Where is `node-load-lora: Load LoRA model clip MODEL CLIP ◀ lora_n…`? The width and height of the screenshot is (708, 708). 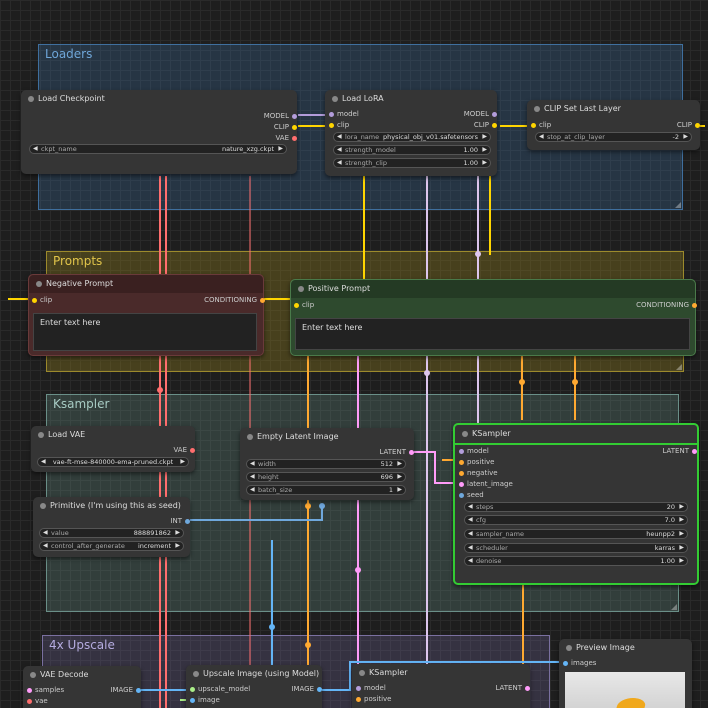
node-load-lora: Load LoRA model clip MODEL CLIP ◀ lora_n… is located at coordinates (411, 133).